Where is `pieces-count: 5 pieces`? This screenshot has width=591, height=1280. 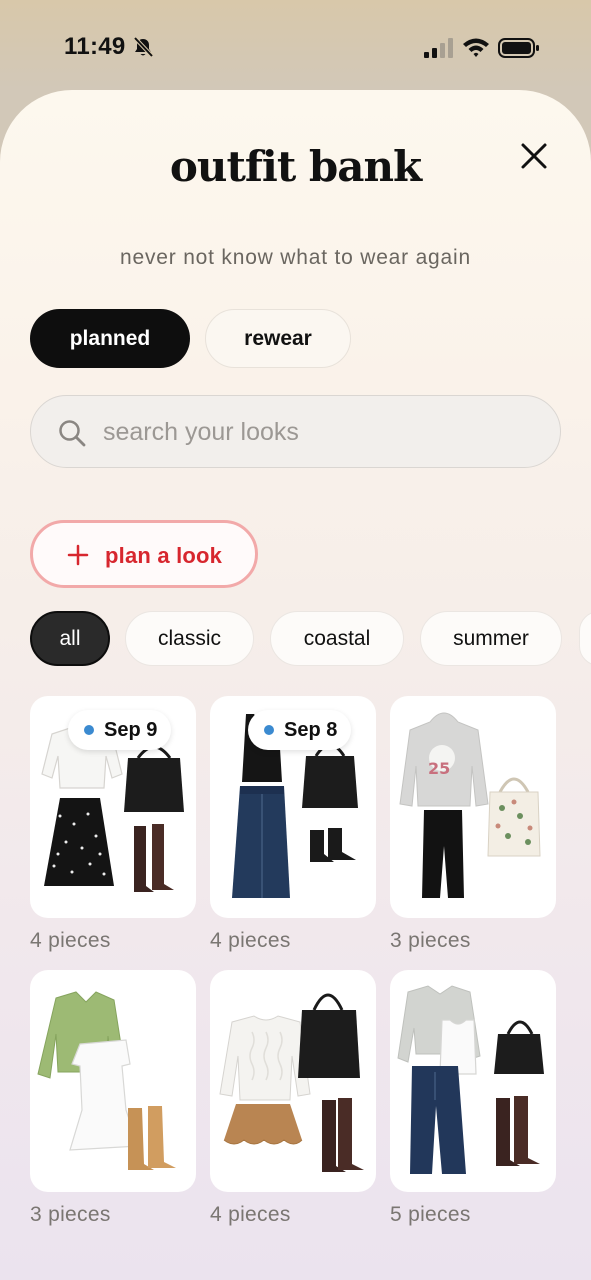
pieces-count: 5 pieces is located at coordinates (430, 1214).